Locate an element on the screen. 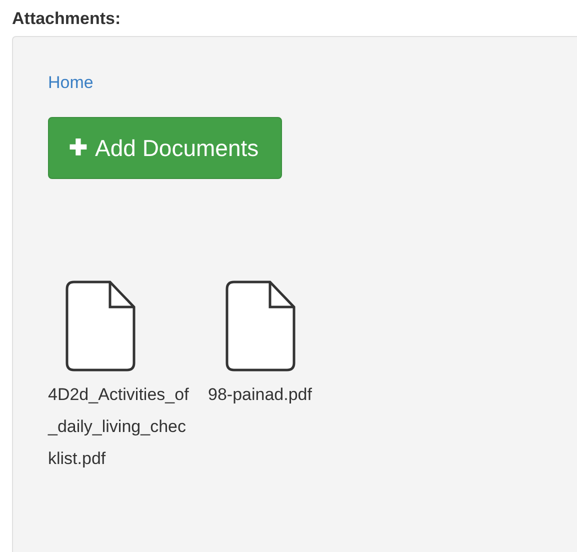  breadcrumb-link: Home is located at coordinates (71, 83).